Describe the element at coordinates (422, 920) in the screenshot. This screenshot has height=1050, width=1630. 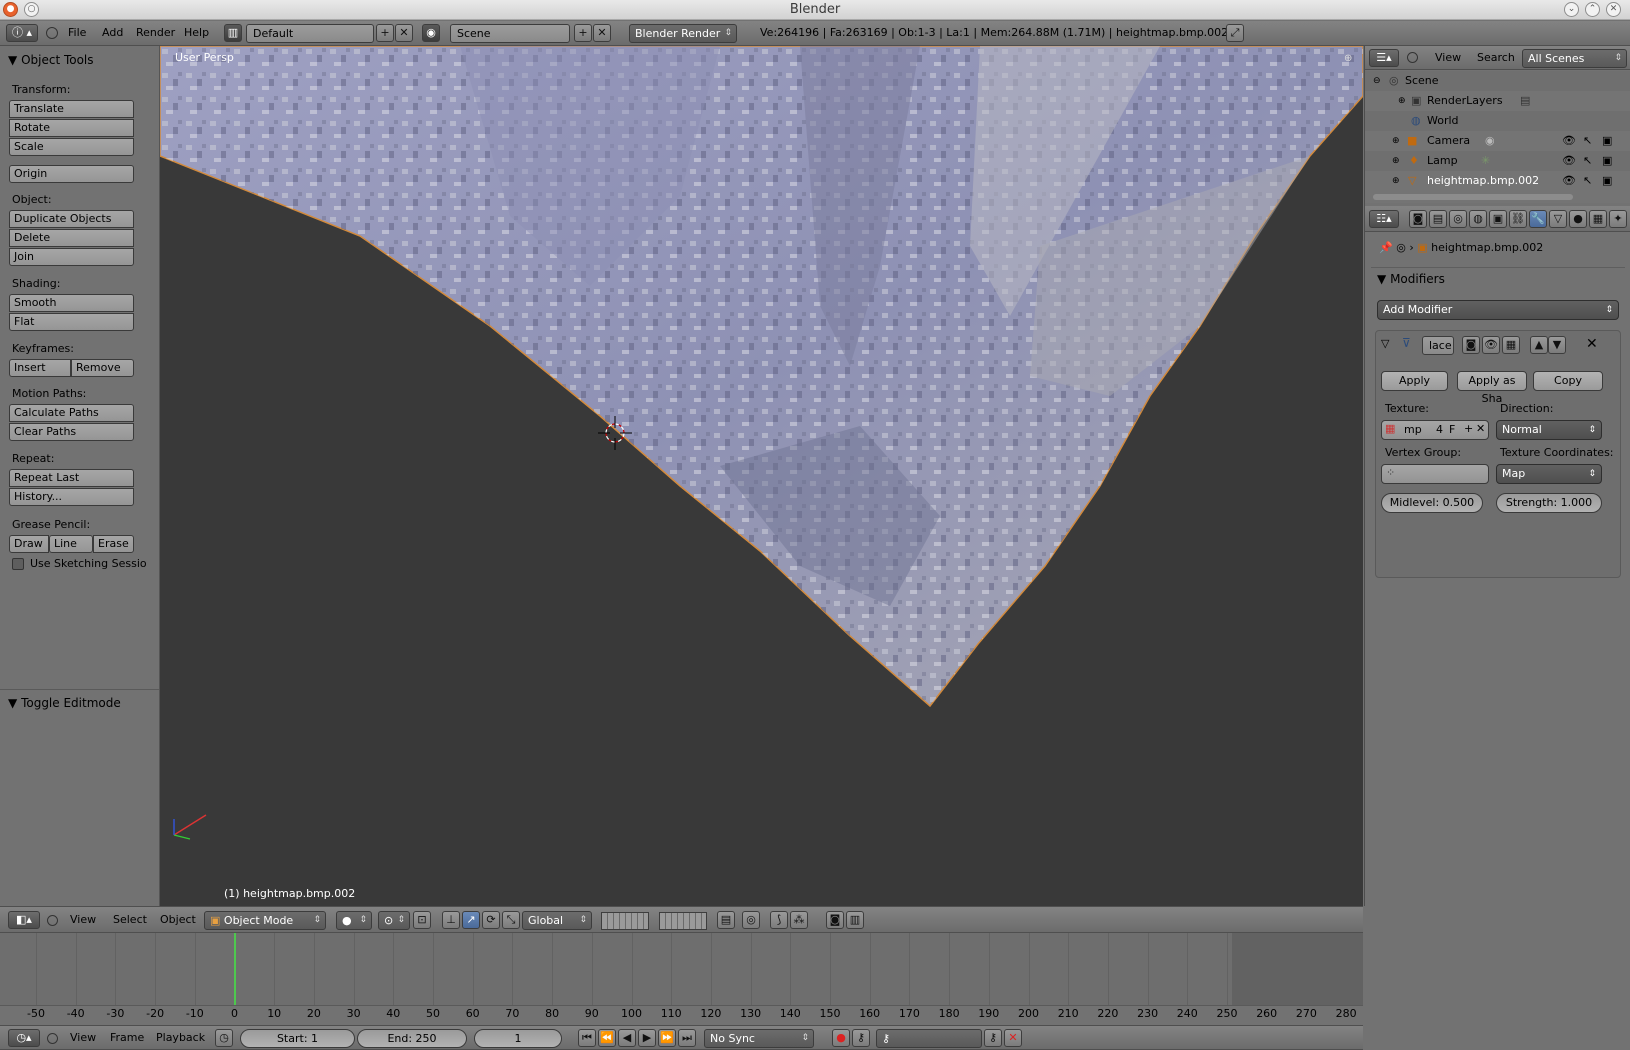
I see `manipulate-center-icon: ⊡` at that location.